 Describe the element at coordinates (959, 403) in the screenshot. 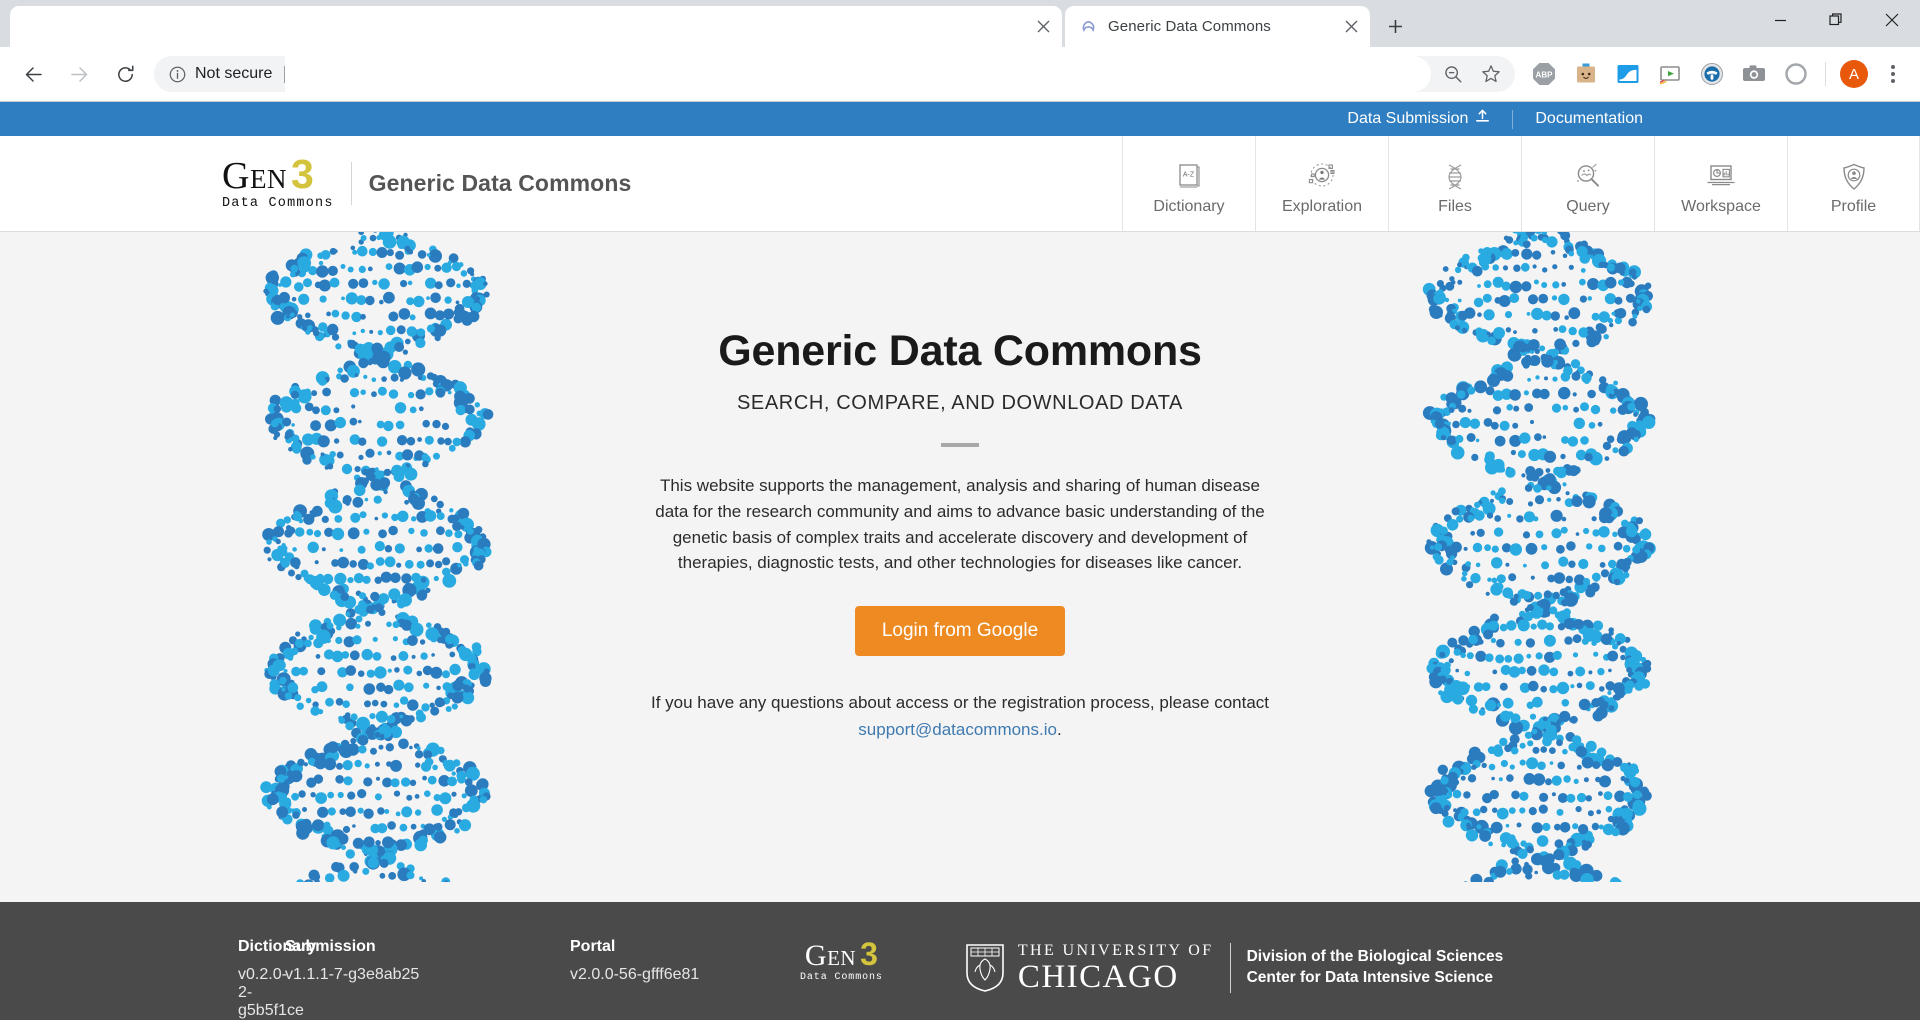

I see `hero-subtitle: SEARCH, COMPARE, AND DOWNLOAD DATA` at that location.